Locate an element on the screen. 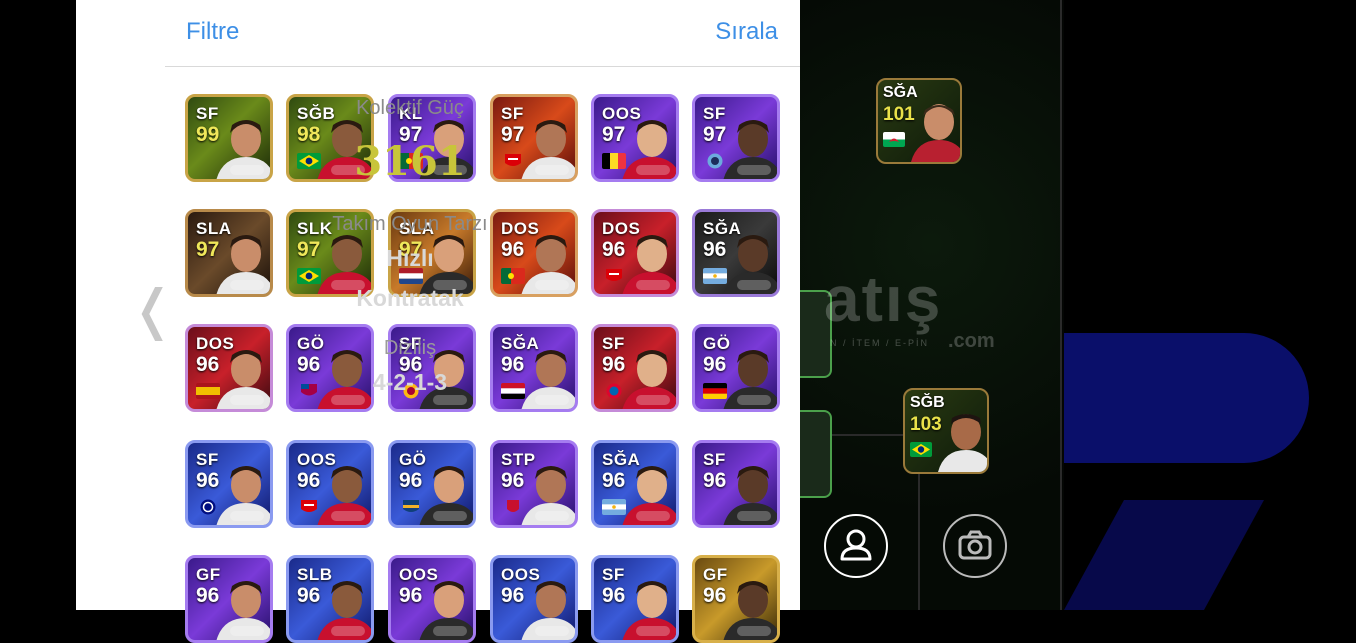 Image resolution: width=1356 pixels, height=643 pixels. player-card: SF 97 is located at coordinates (736, 138).